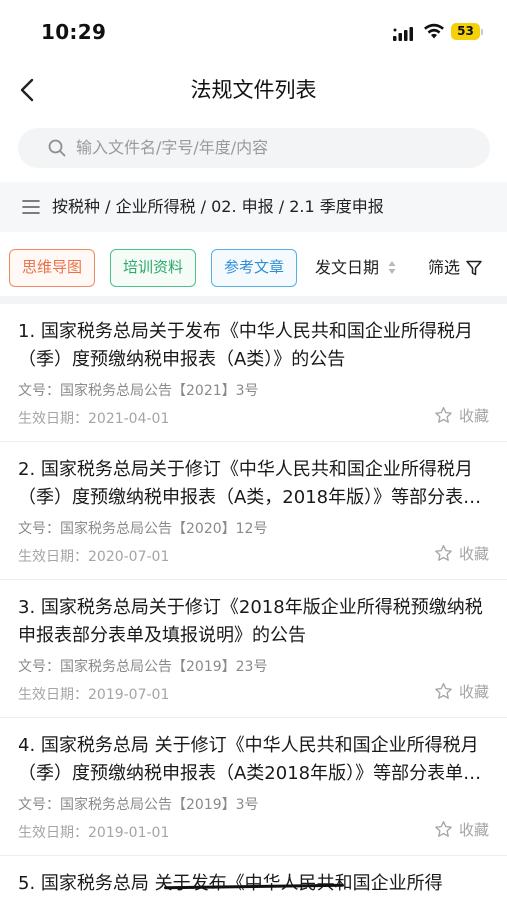 The image size is (507, 900). I want to click on document-number: 文号：国家税务总局公告【2021】3号, so click(138, 391).